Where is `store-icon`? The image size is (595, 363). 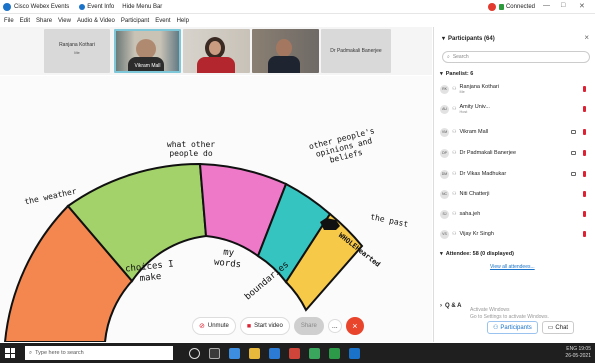 store-icon is located at coordinates (274, 353).